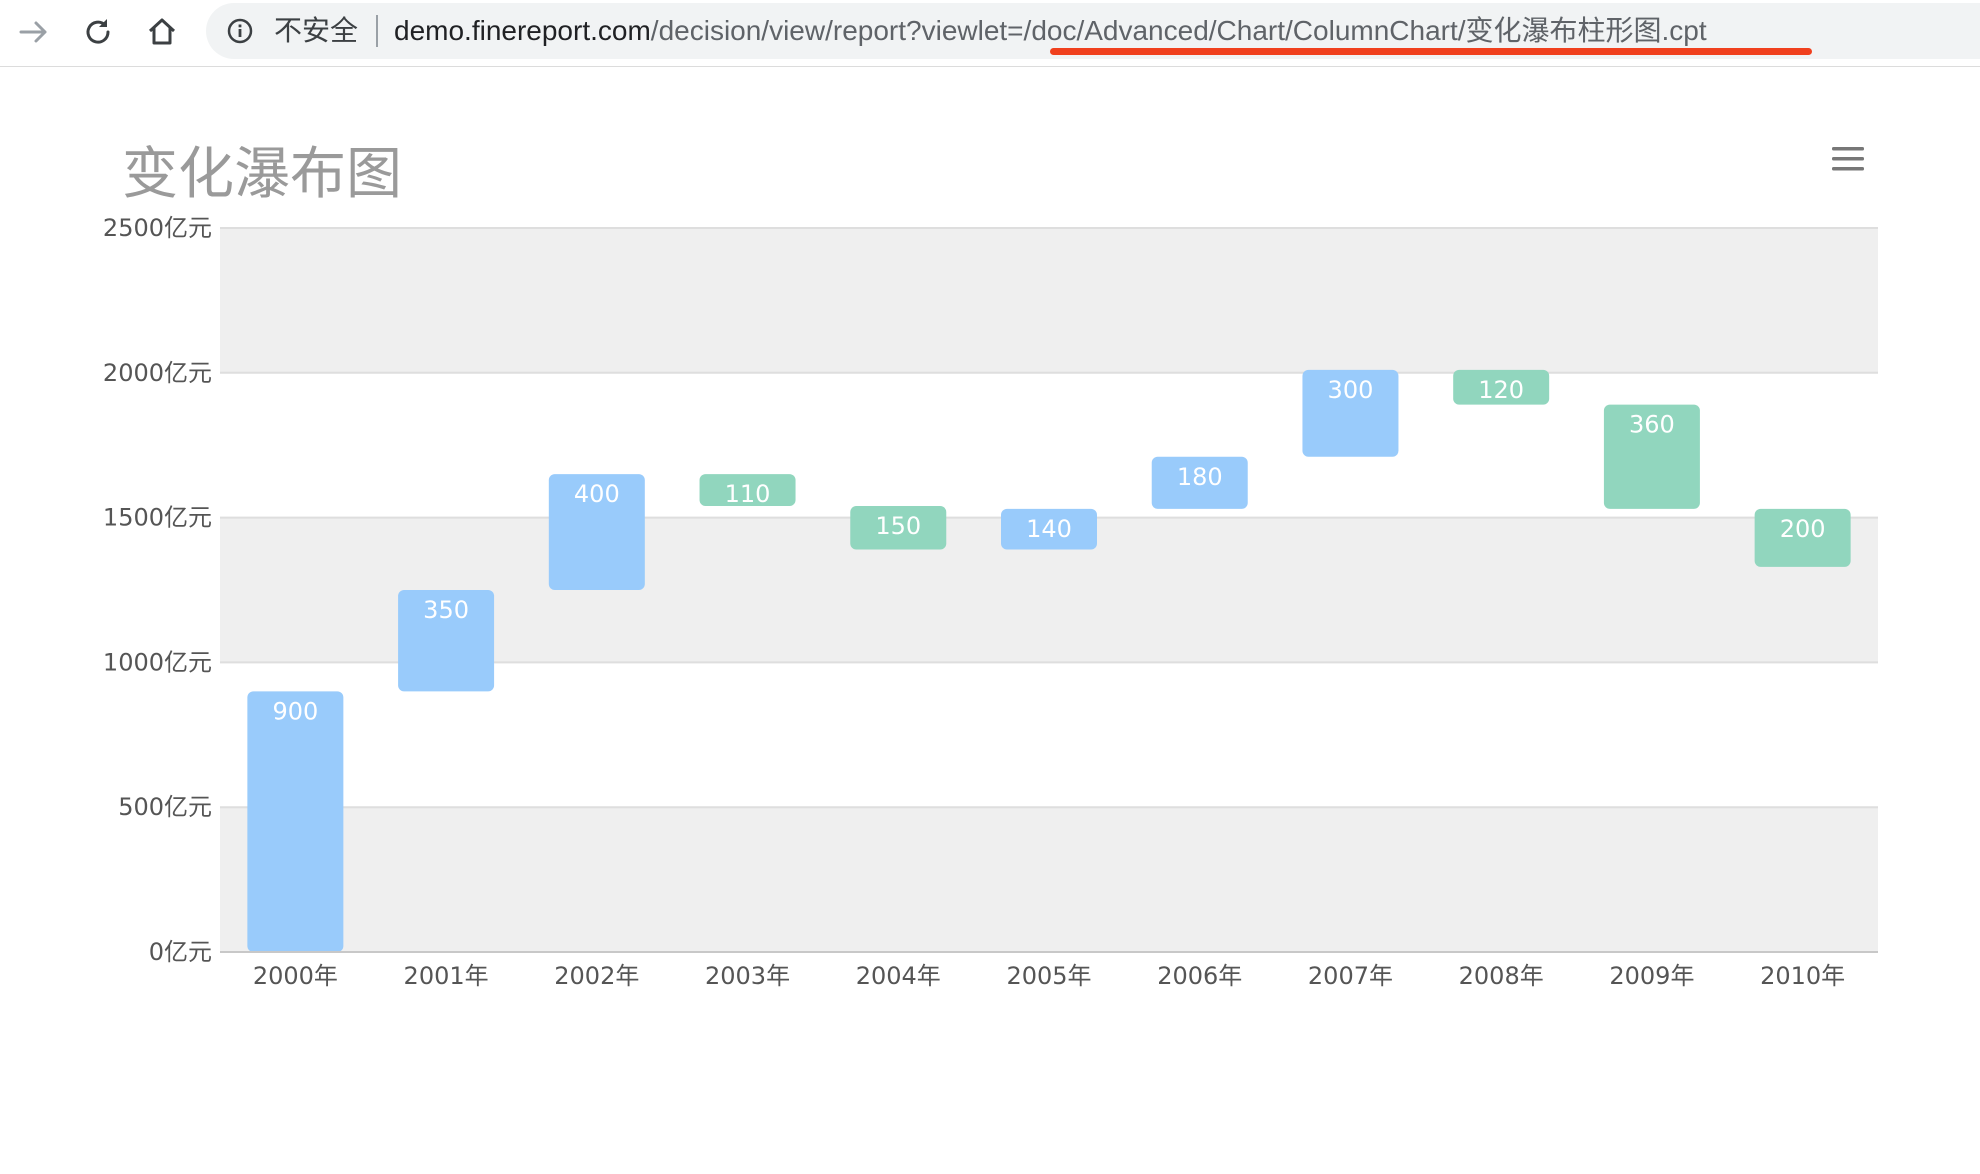  Describe the element at coordinates (898, 976) in the screenshot. I see `x-tick-label: 2004年` at that location.